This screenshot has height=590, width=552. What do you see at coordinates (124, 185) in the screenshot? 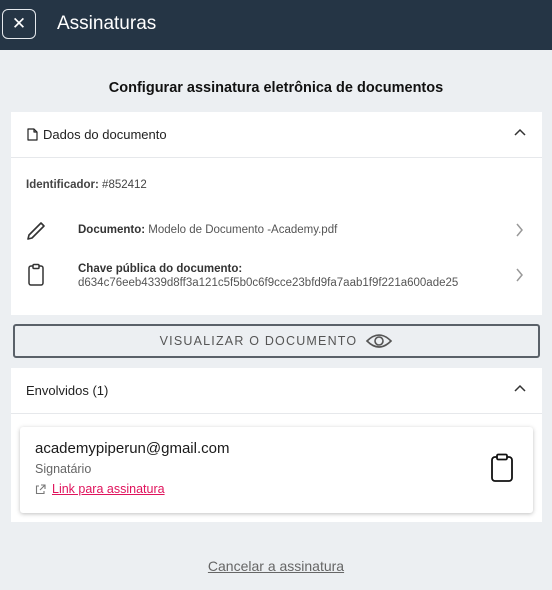
I see `identifier-value: #852412` at bounding box center [124, 185].